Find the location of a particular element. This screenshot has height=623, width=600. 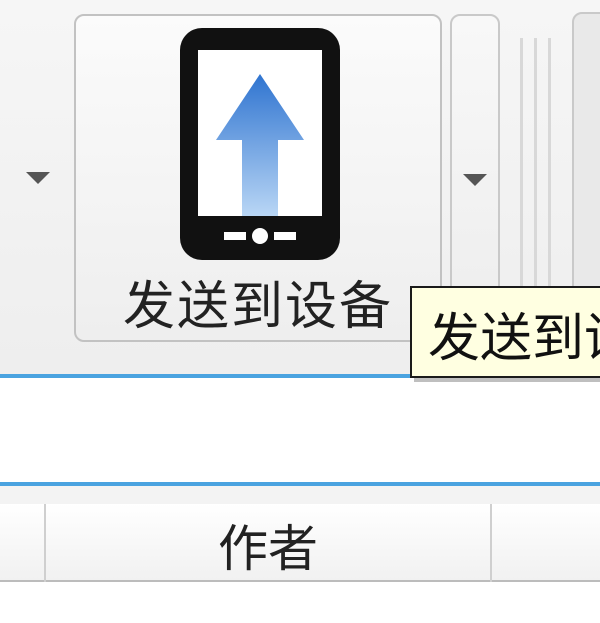

prev-dropdown-arrow-icon is located at coordinates (38, 178).